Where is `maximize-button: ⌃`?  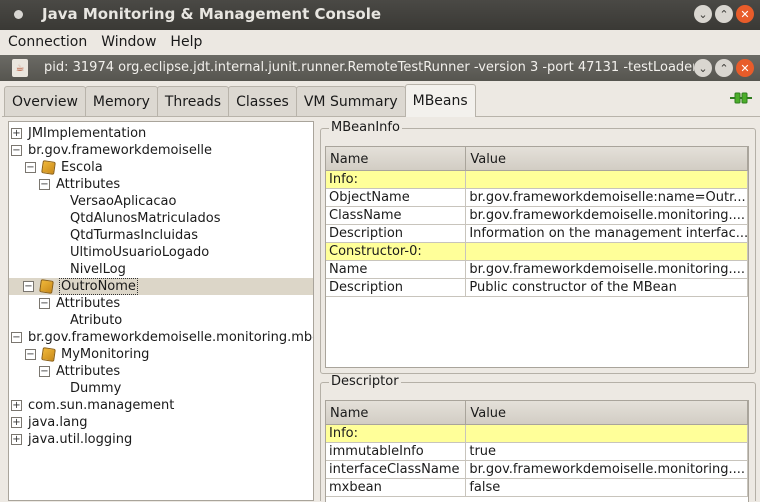
maximize-button: ⌃ is located at coordinates (724, 14).